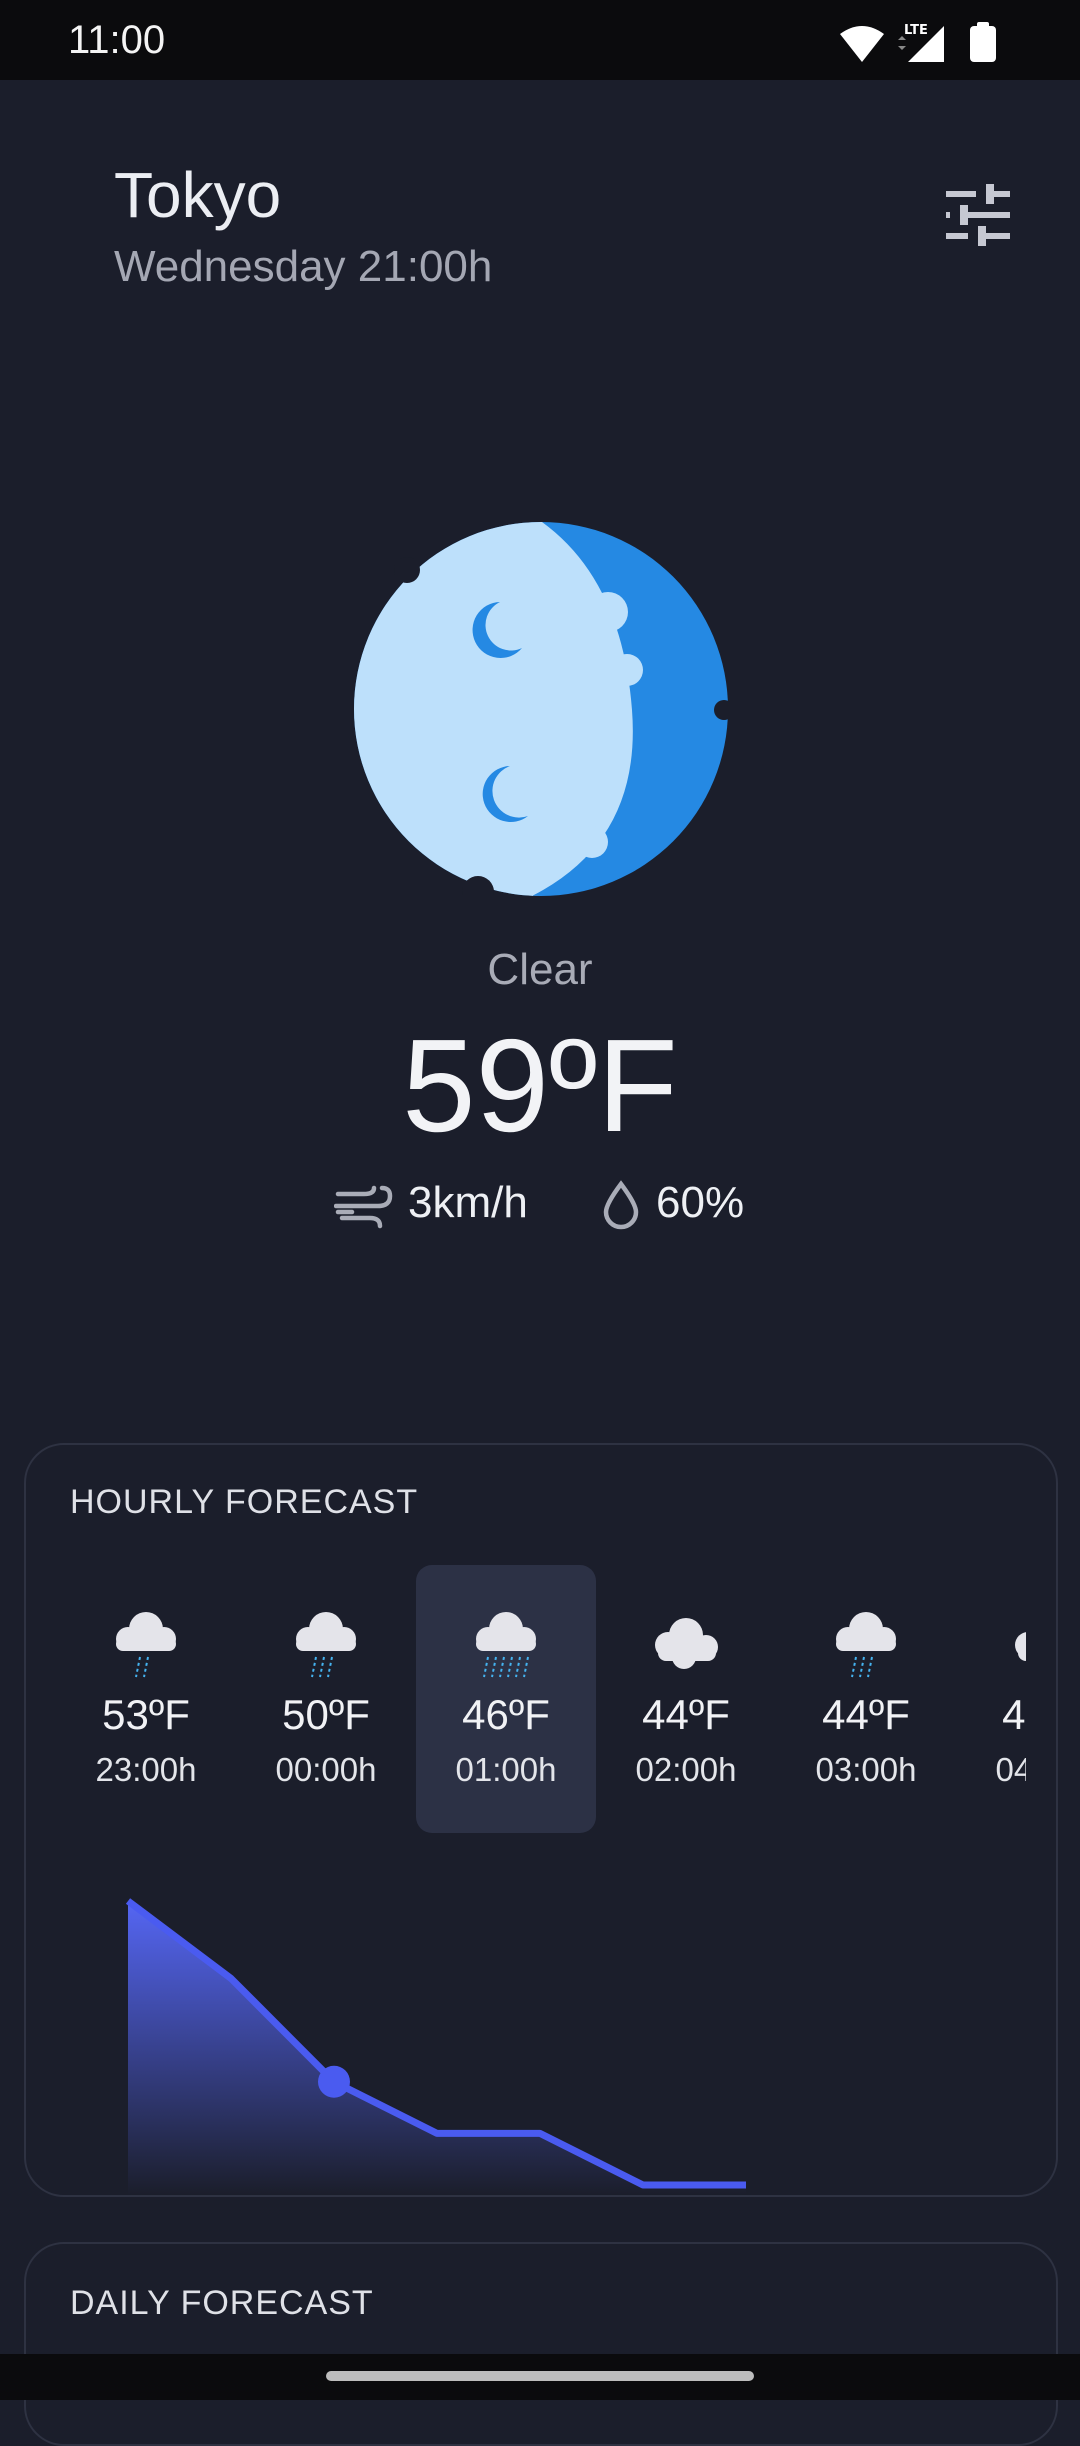 Image resolution: width=1080 pixels, height=2446 pixels. Describe the element at coordinates (1014, 1714) in the screenshot. I see `hour-temp: 42ºF` at that location.